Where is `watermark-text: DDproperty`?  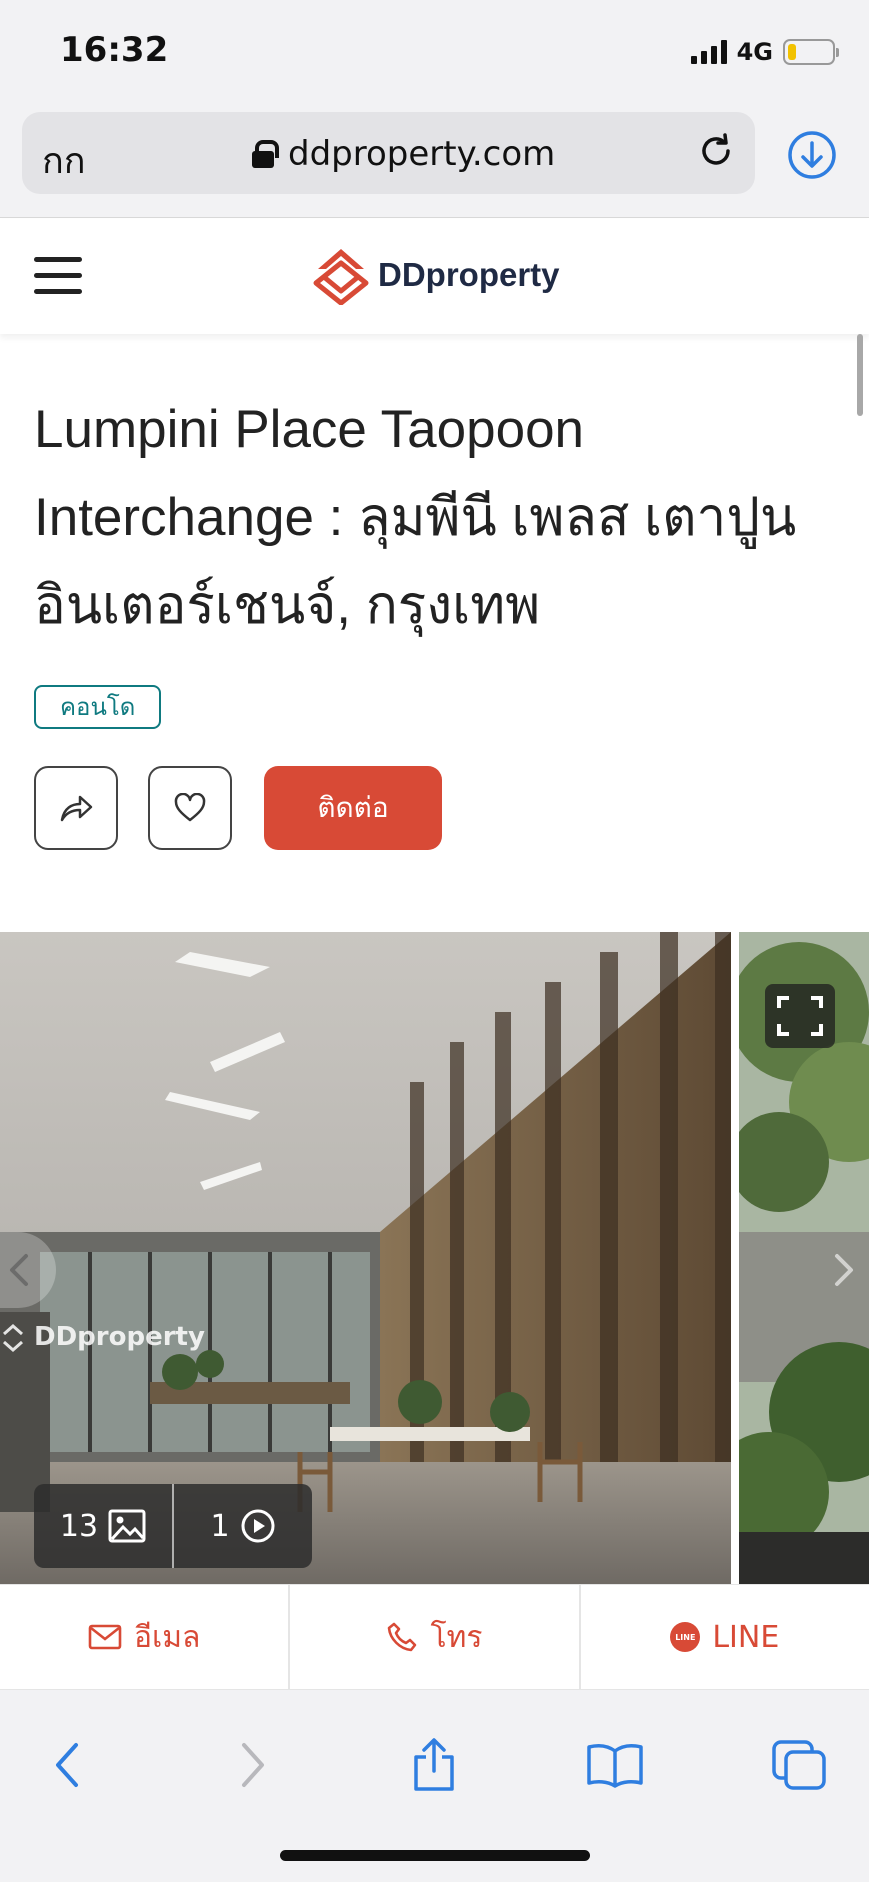 watermark-text: DDproperty is located at coordinates (119, 1337).